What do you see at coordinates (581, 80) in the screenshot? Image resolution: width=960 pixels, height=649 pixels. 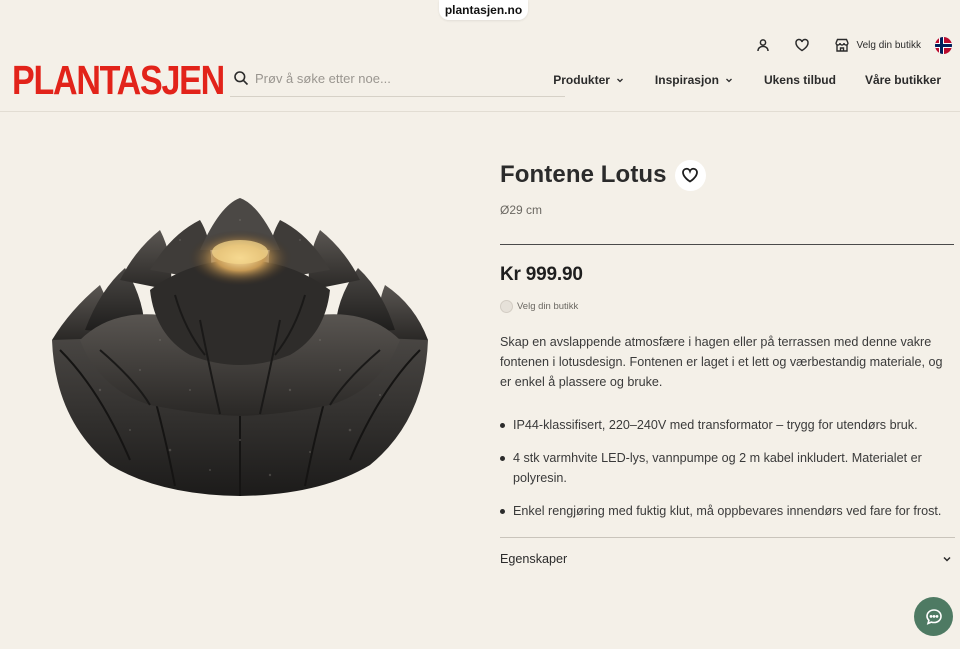 I see `nav-produkter-label: Produkter` at bounding box center [581, 80].